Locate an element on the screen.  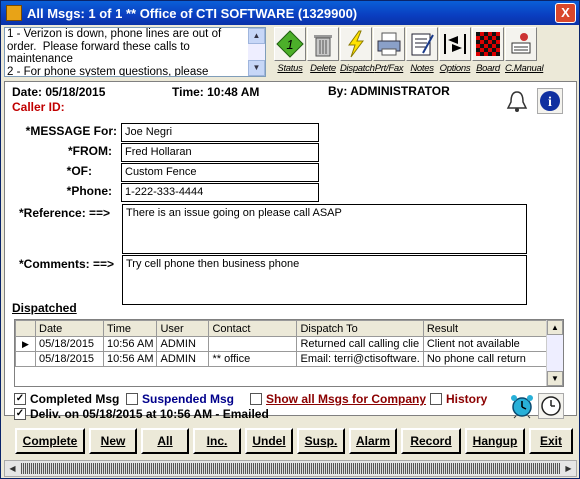
col-dispatch-to: Dispatch To is located at coordinates (360, 328).